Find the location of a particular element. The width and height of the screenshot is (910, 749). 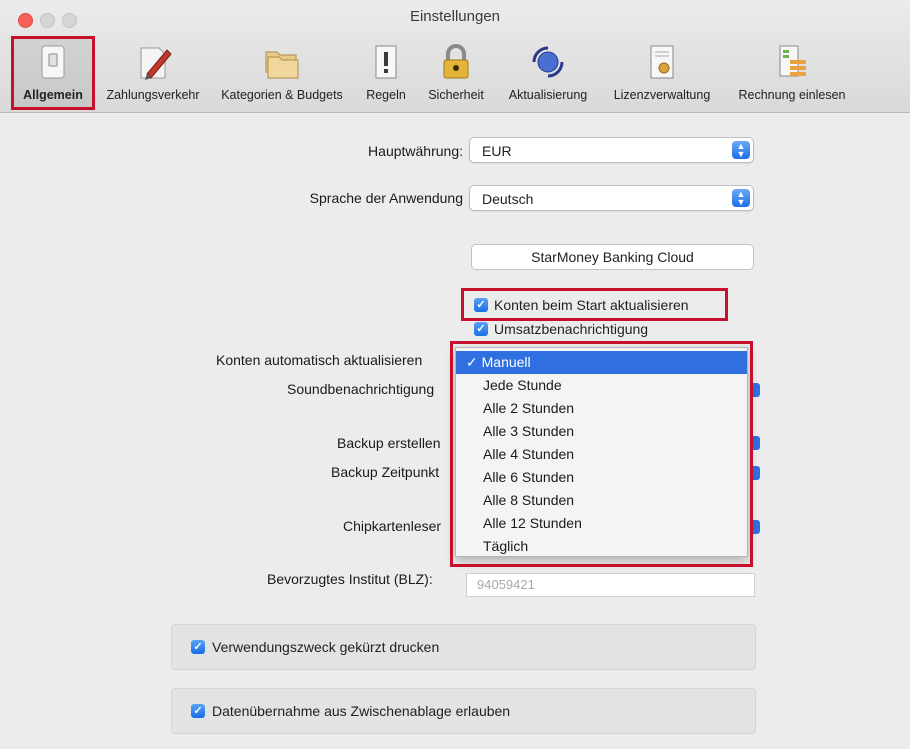

tab-kategorien-budgets: Kategorien & Budgets is located at coordinates (282, 74).